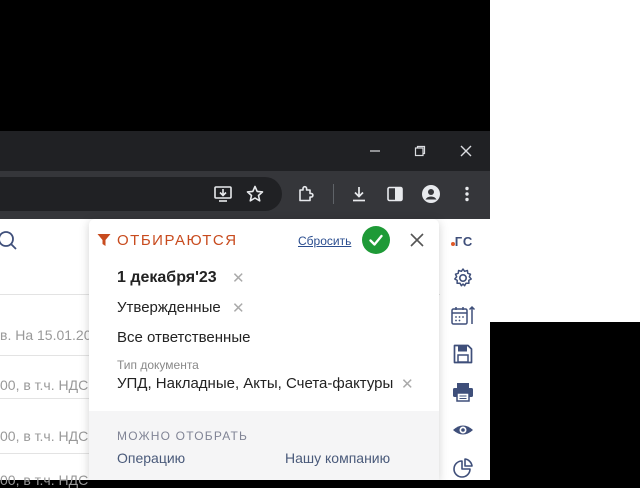 This screenshot has height=488, width=640. What do you see at coordinates (183, 436) in the screenshot?
I see `available-filters-title: МОЖНО ОТОБРАТЬ` at bounding box center [183, 436].